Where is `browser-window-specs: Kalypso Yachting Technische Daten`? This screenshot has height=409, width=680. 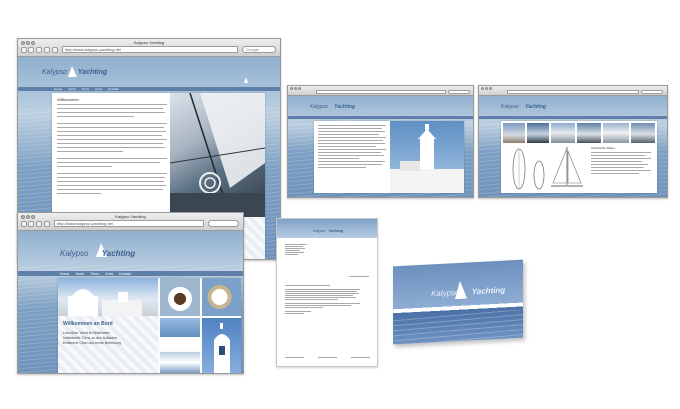
browser-window-specs: Kalypso Yachting Technische Daten is located at coordinates (573, 141).